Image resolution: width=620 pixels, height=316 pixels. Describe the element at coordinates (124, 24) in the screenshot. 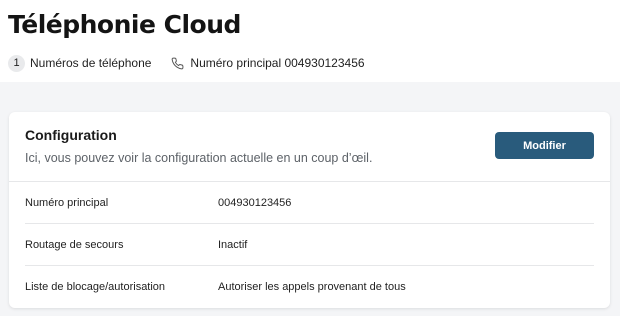

I see `page-title: Téléphonie Cloud` at that location.